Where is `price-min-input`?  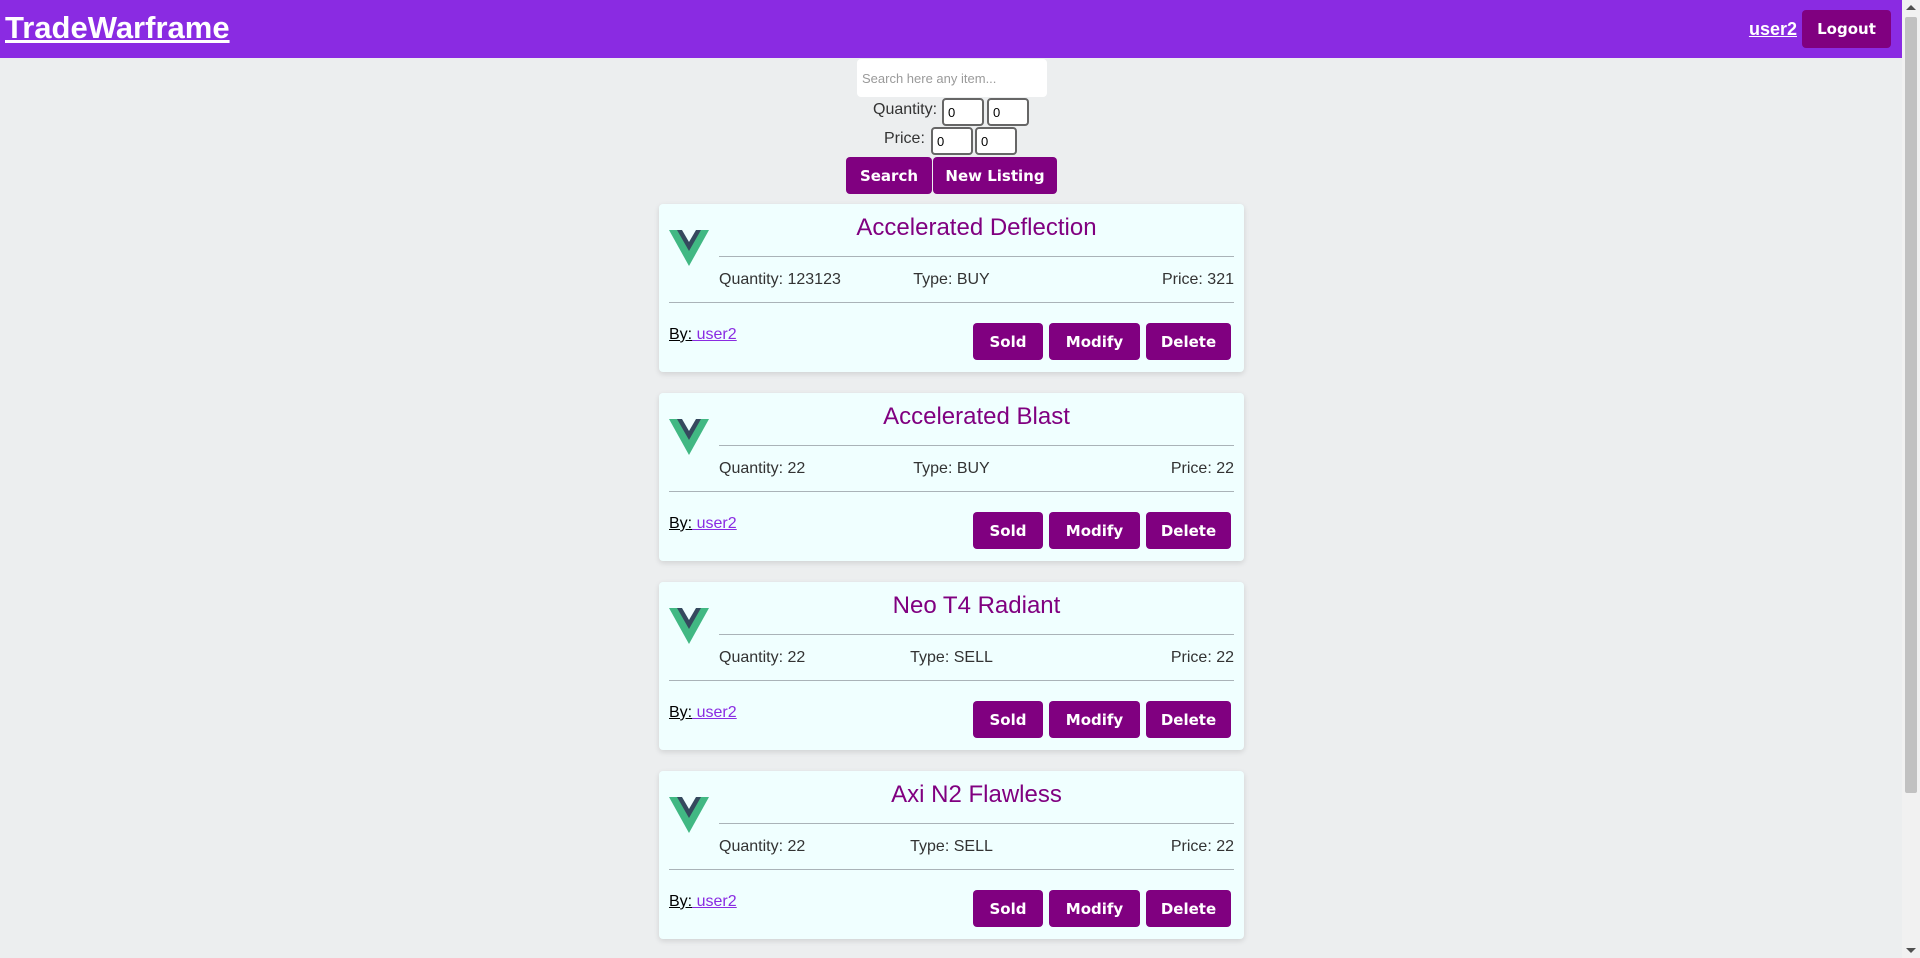 price-min-input is located at coordinates (952, 141).